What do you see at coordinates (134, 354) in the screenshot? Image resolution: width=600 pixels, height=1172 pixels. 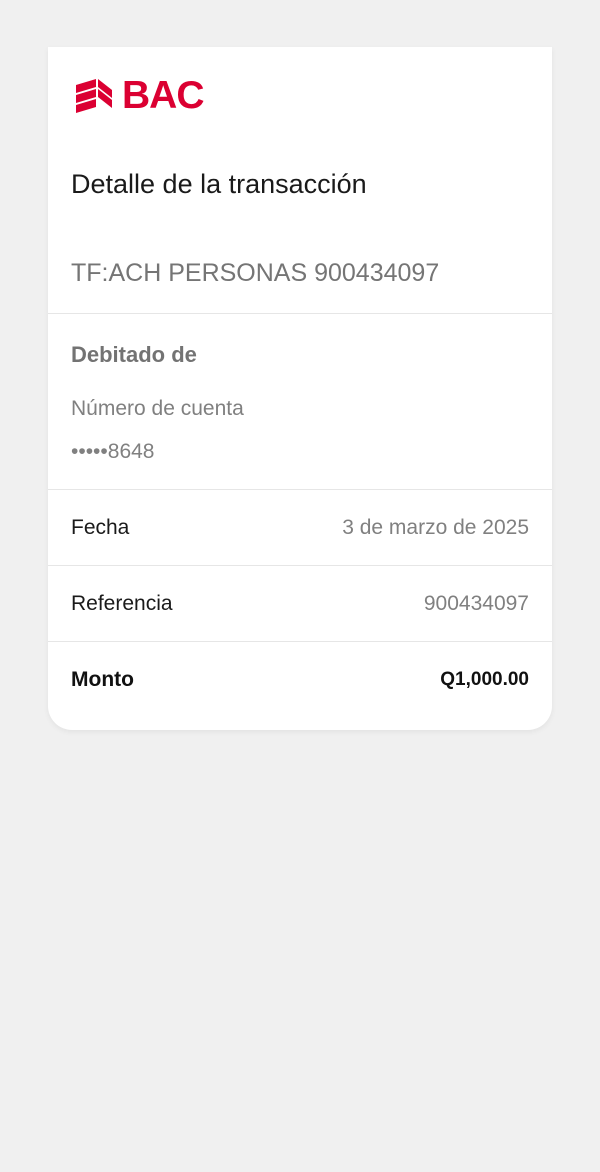 I see `debited-from-heading: Debitado de` at bounding box center [134, 354].